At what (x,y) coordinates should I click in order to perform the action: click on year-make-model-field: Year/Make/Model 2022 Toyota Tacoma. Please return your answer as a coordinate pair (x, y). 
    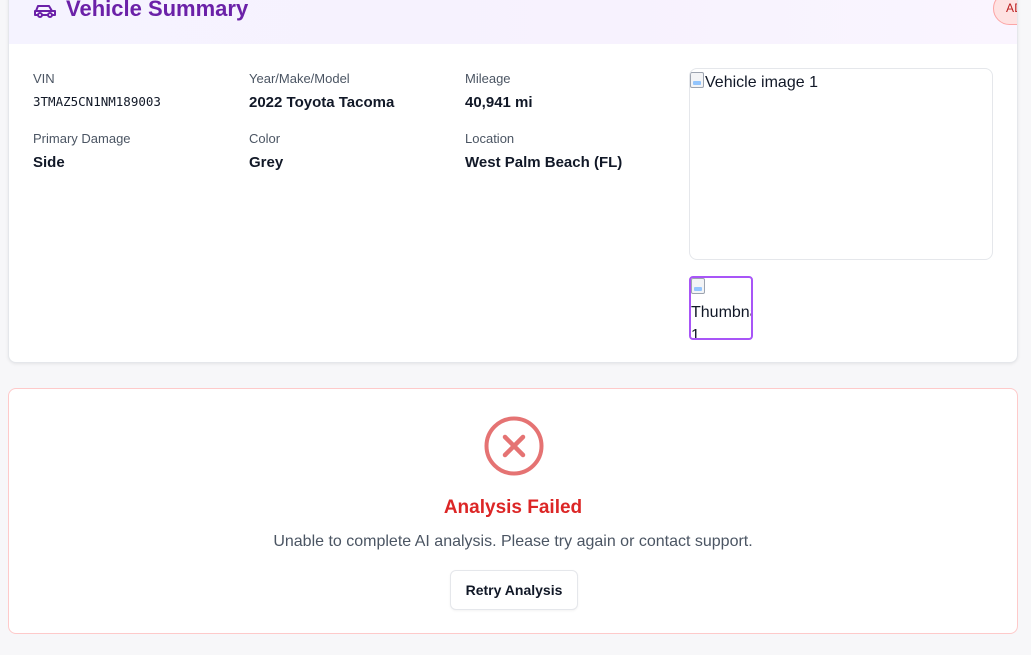
    Looking at the image, I should click on (321, 91).